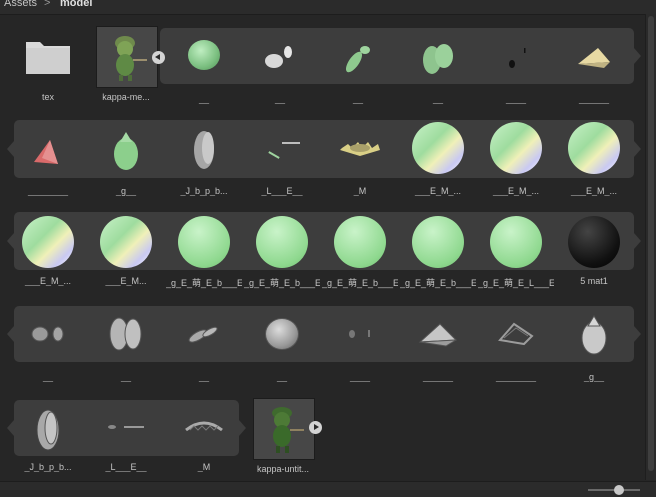 The width and height of the screenshot is (656, 497). I want to click on asset-label: _g__, so click(594, 377).